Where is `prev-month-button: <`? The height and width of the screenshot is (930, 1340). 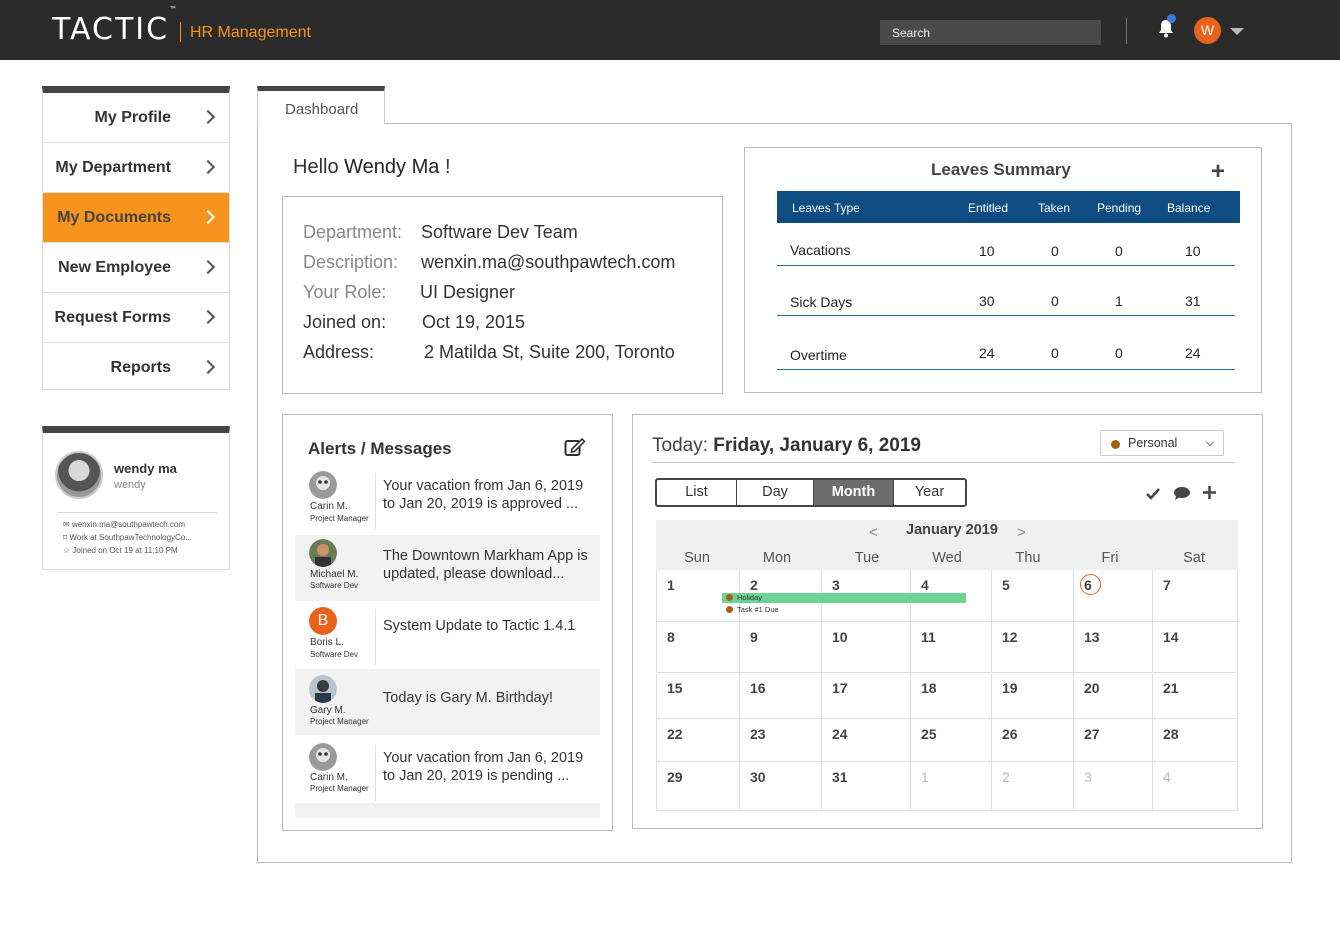 prev-month-button: < is located at coordinates (873, 532).